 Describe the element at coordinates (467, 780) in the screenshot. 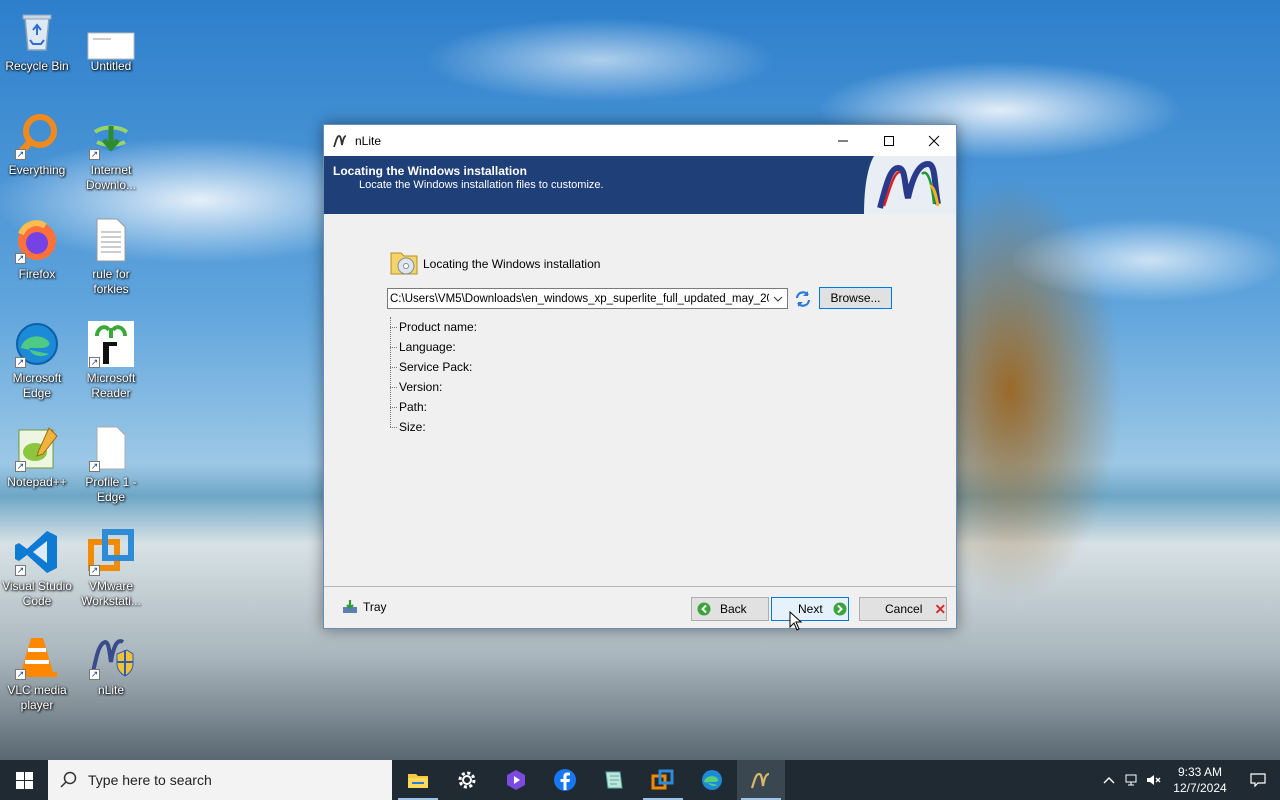

I see `taskbar-settings` at that location.